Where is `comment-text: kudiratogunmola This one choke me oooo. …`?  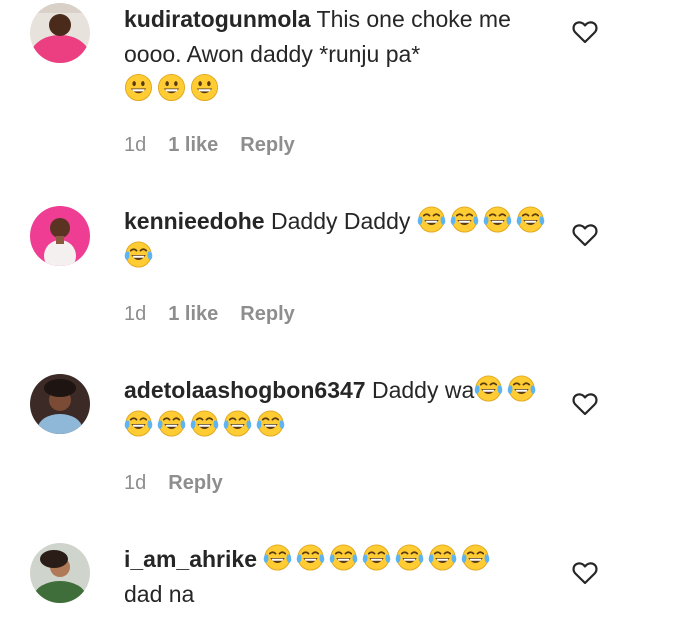 comment-text: kudiratogunmola This one choke me oooo. … is located at coordinates (339, 54).